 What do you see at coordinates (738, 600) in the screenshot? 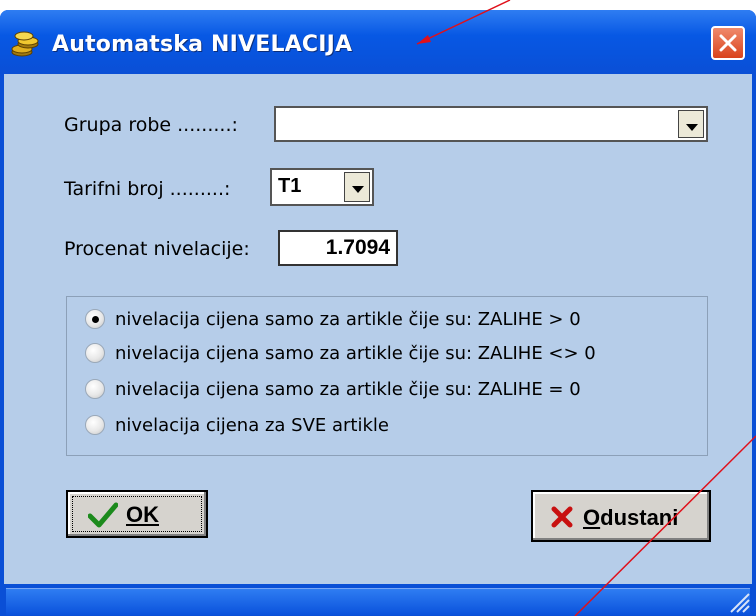
I see `resize-grip-icon` at bounding box center [738, 600].